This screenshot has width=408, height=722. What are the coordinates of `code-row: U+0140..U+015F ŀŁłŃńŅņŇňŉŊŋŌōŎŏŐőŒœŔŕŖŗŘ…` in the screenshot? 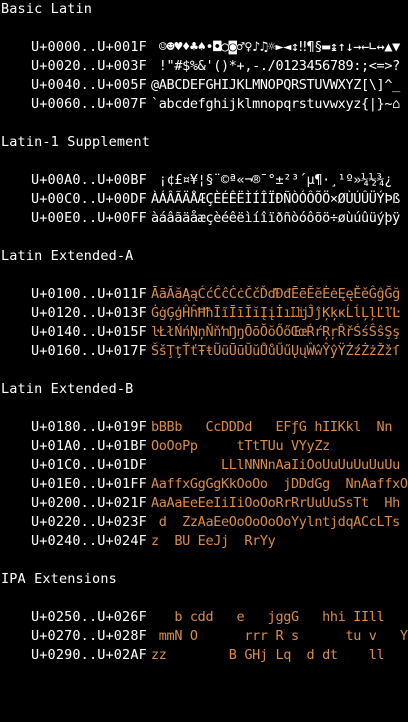 It's located at (204, 332).